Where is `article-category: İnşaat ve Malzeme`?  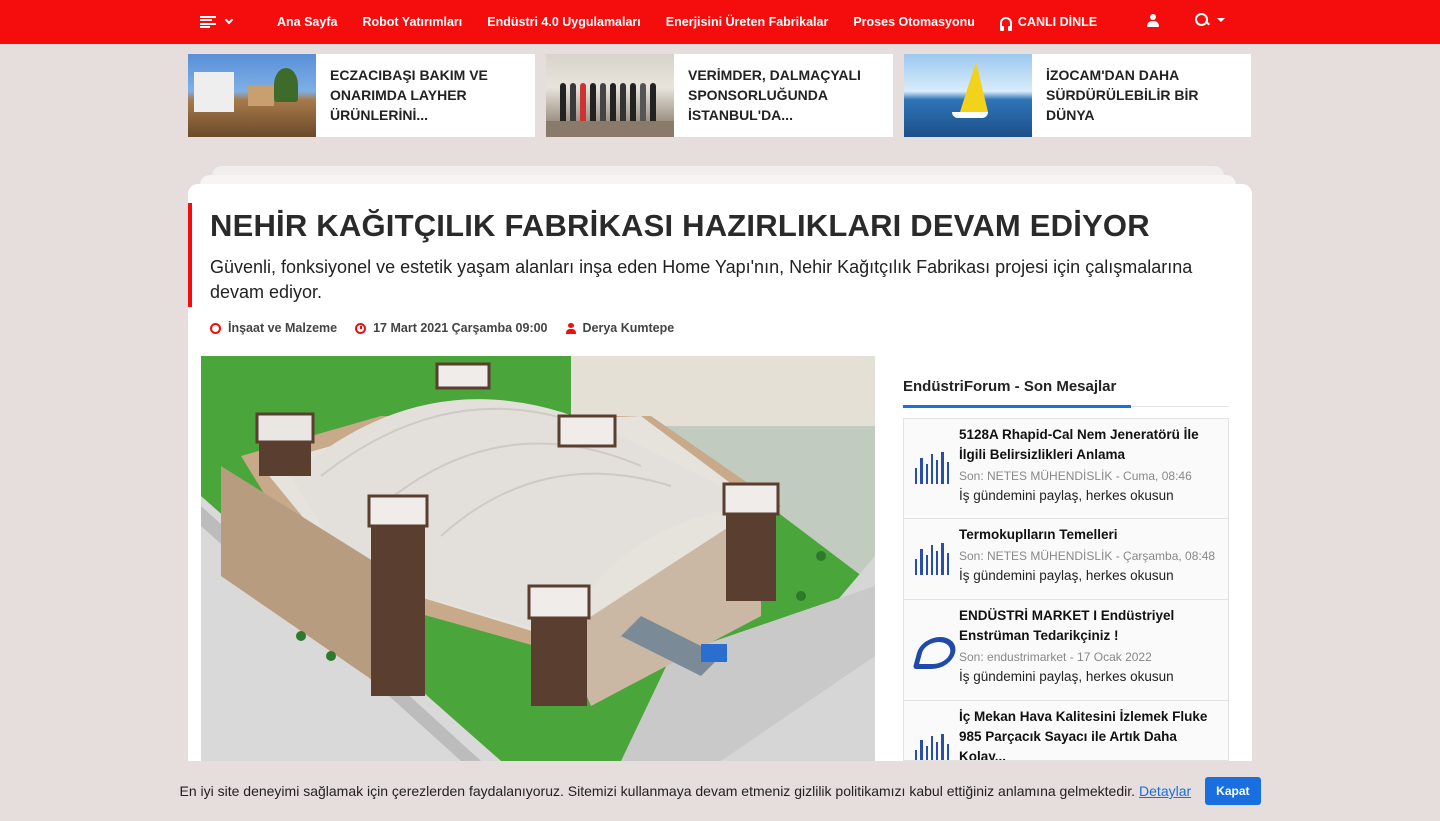
article-category: İnşaat ve Malzeme is located at coordinates (273, 328).